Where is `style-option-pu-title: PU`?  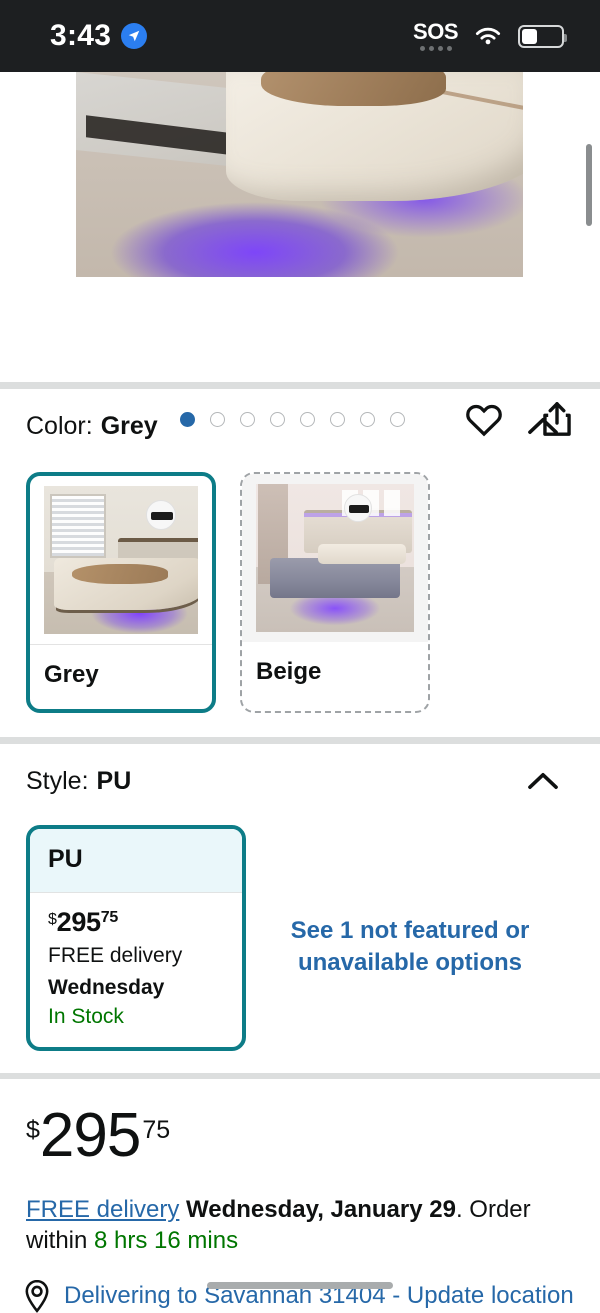 style-option-pu-title: PU is located at coordinates (136, 861).